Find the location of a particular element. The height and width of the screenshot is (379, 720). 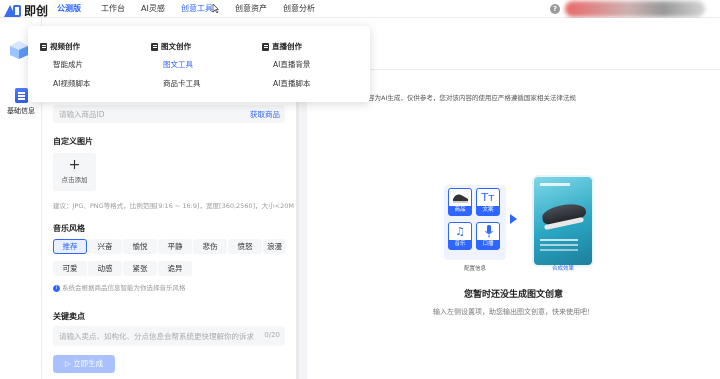

fetch-product-link: 获取商品 is located at coordinates (265, 114).